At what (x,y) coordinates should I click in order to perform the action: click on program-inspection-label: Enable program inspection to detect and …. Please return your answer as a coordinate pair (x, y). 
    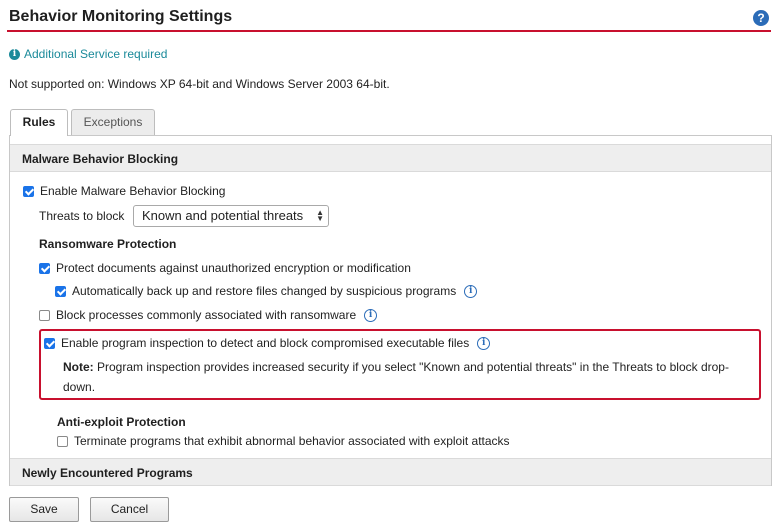
    Looking at the image, I should click on (265, 343).